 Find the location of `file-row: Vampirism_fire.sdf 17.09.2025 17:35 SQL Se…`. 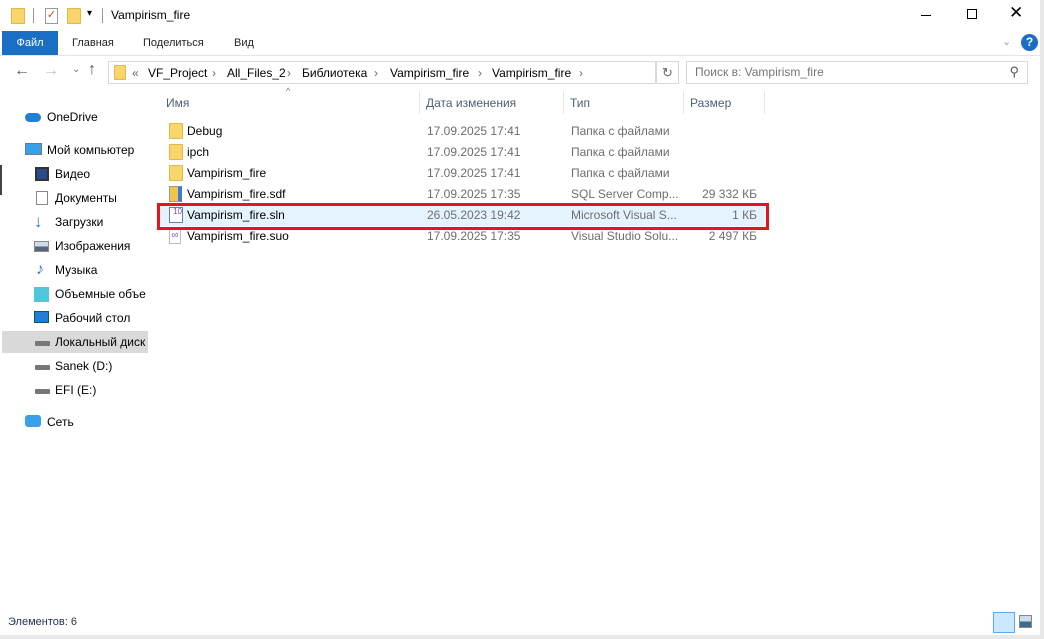

file-row: Vampirism_fire.sdf 17.09.2025 17:35 SQL Se… is located at coordinates (462, 194).